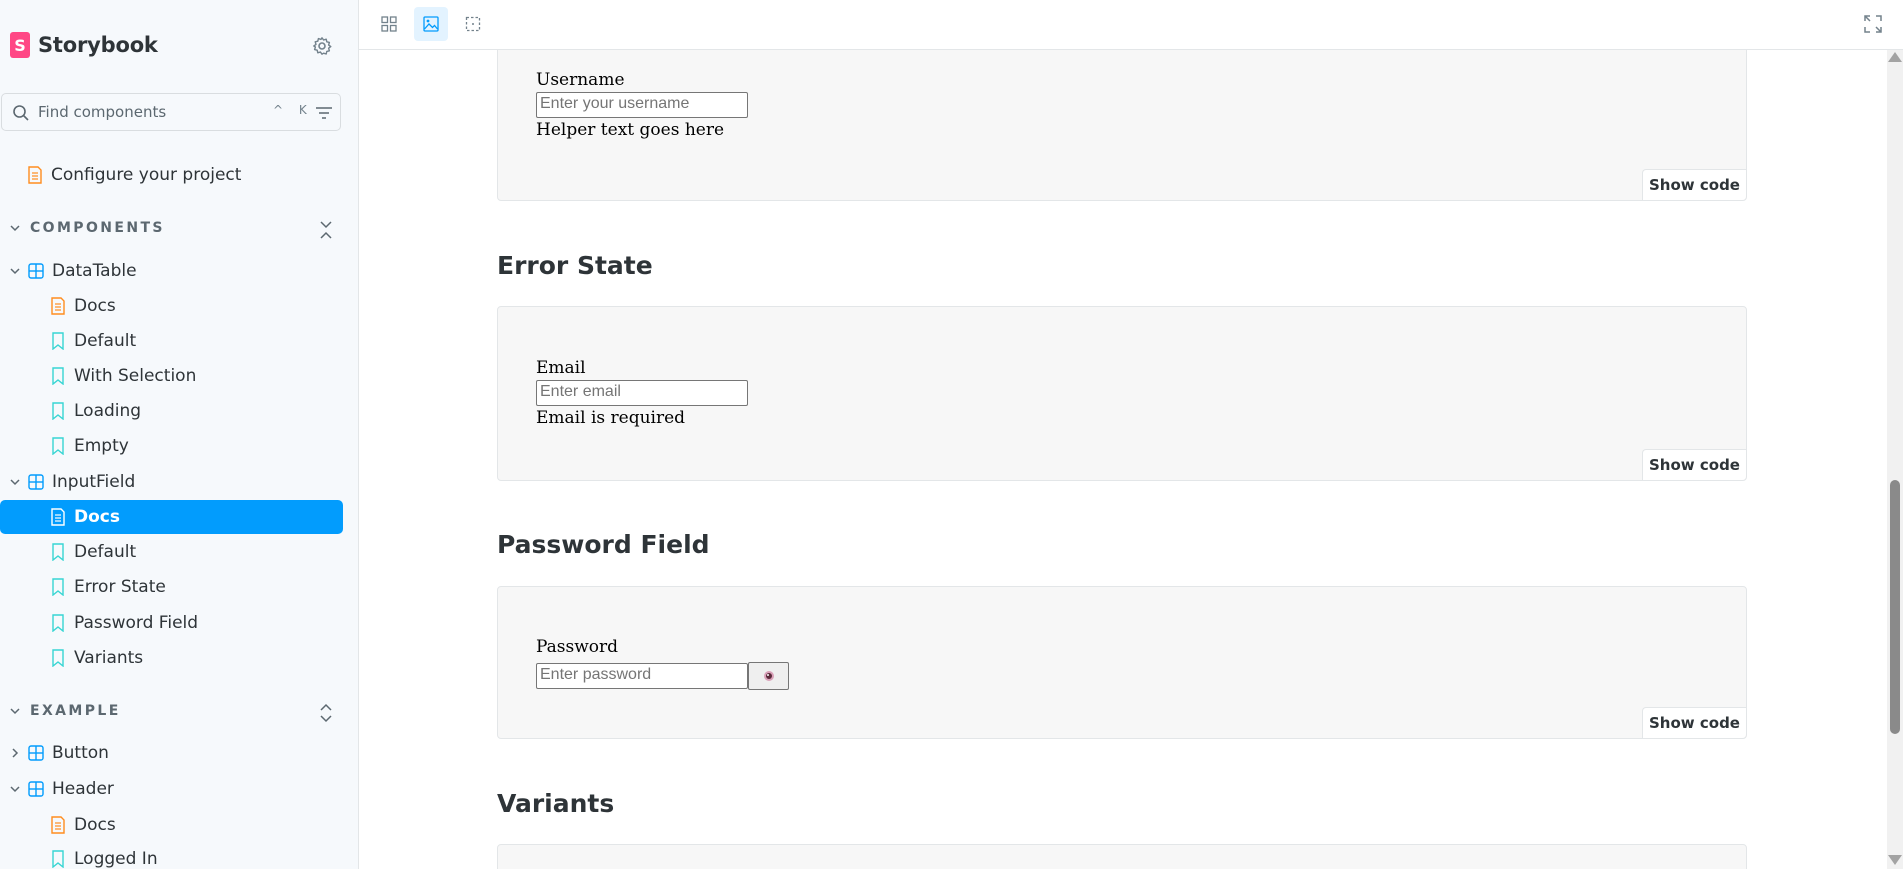  I want to click on sidebar-item-datatable-default: Default, so click(93, 341).